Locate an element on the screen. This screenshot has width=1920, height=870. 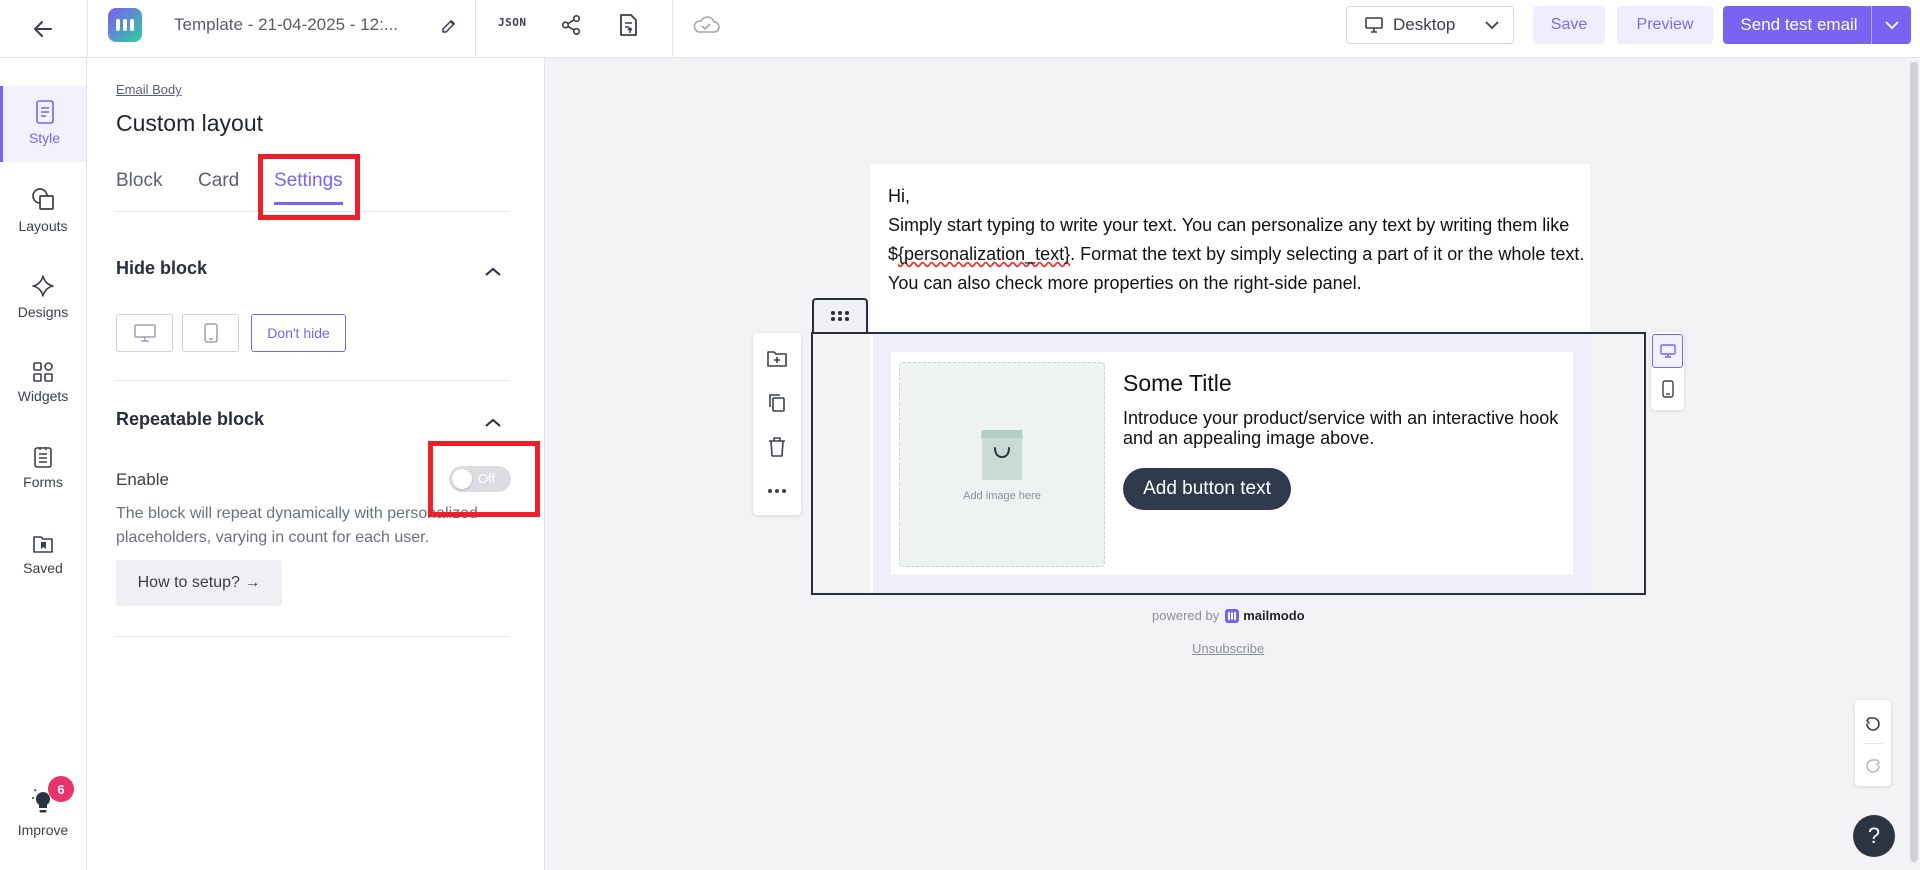
widgets-icon is located at coordinates (43, 368).